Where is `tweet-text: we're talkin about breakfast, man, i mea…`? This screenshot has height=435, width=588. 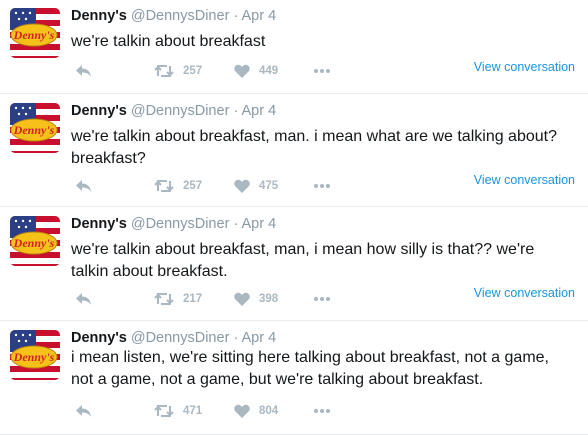 tweet-text: we're talkin about breakfast, man, i mea… is located at coordinates (326, 261).